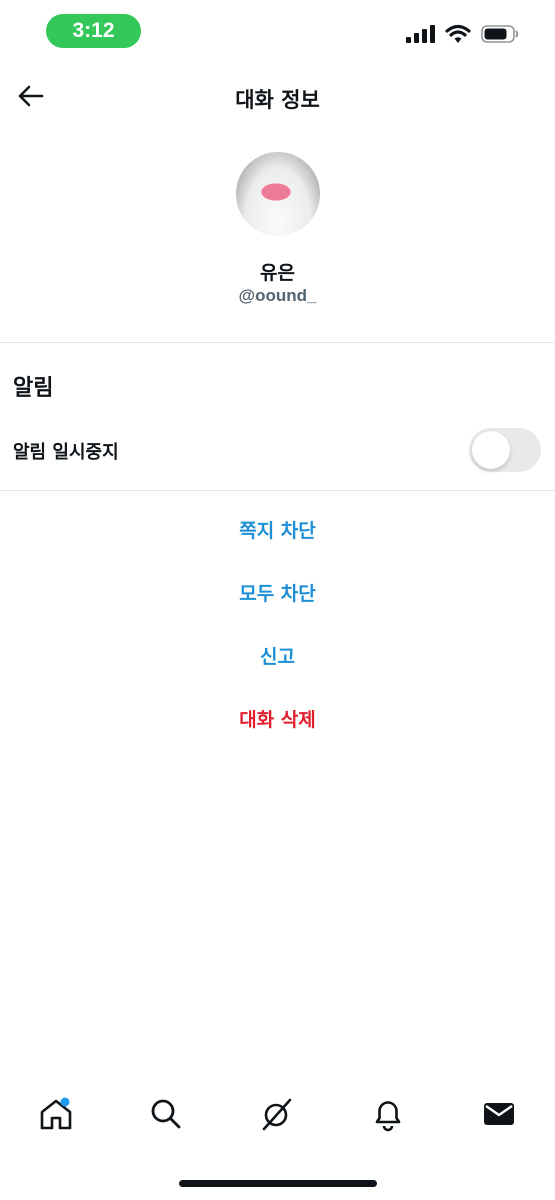  I want to click on battery-icon, so click(500, 36).